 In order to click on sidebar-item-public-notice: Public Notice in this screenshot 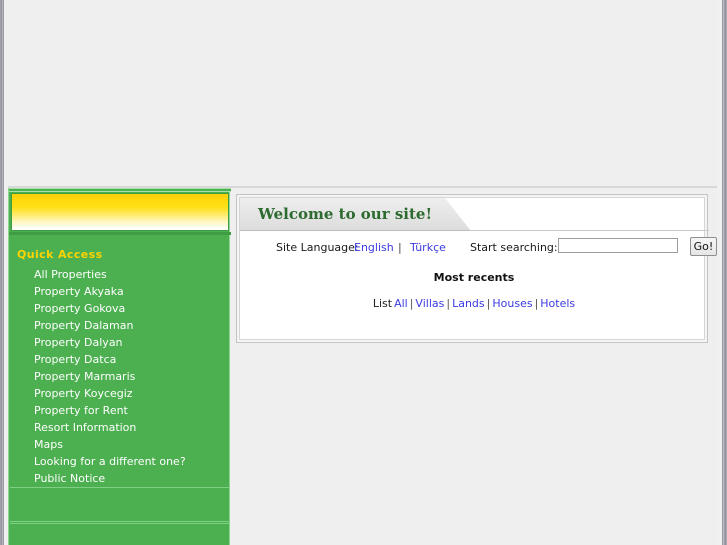, I will do `click(120, 478)`.